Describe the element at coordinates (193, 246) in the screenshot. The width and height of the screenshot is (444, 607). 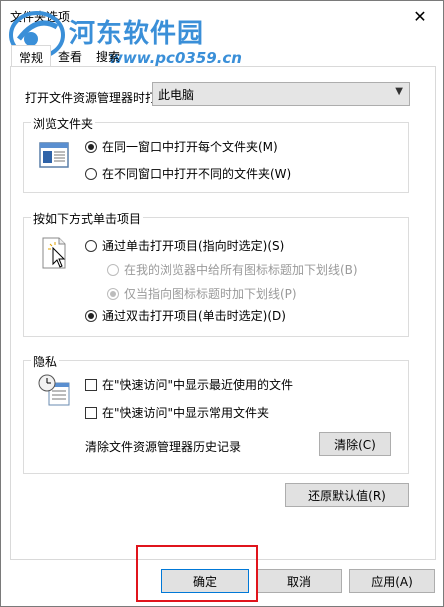
I see `radio-single-click-label: 通过单击打开项目(指向时选定)(S)` at that location.